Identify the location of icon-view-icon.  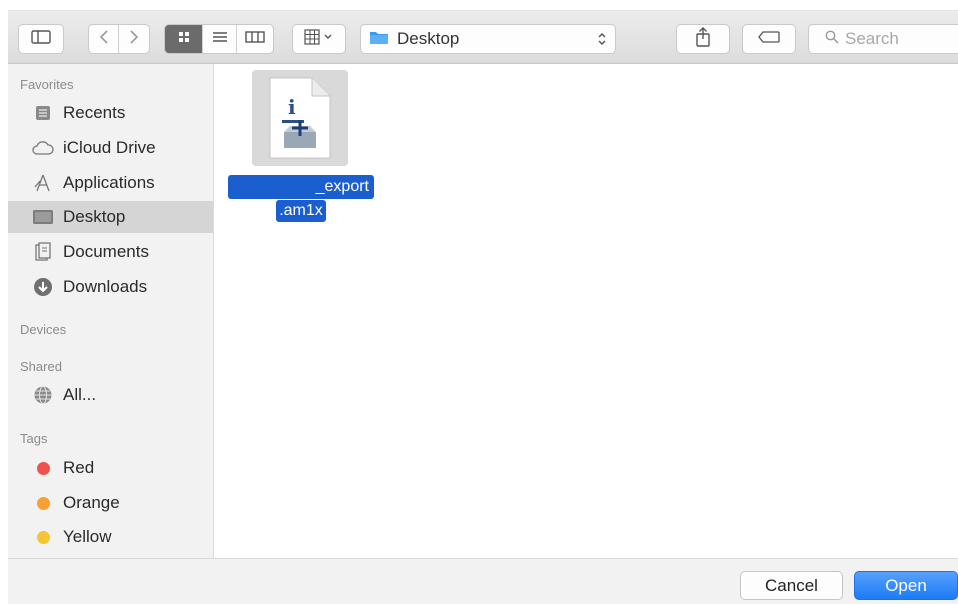
(184, 39).